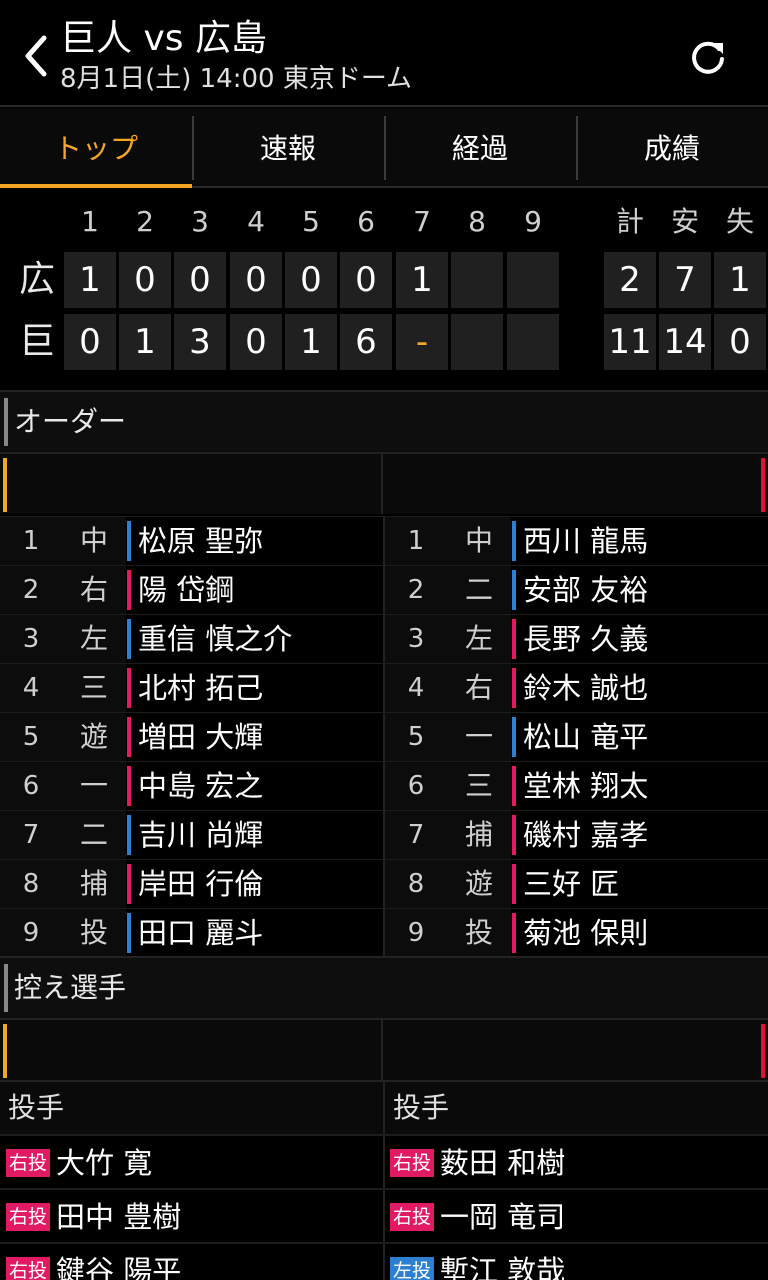 Image resolution: width=768 pixels, height=1280 pixels. Describe the element at coordinates (384, 688) in the screenshot. I see `lineup-row: 4 三北村 拓己 4 右鈴木 誠也` at that location.